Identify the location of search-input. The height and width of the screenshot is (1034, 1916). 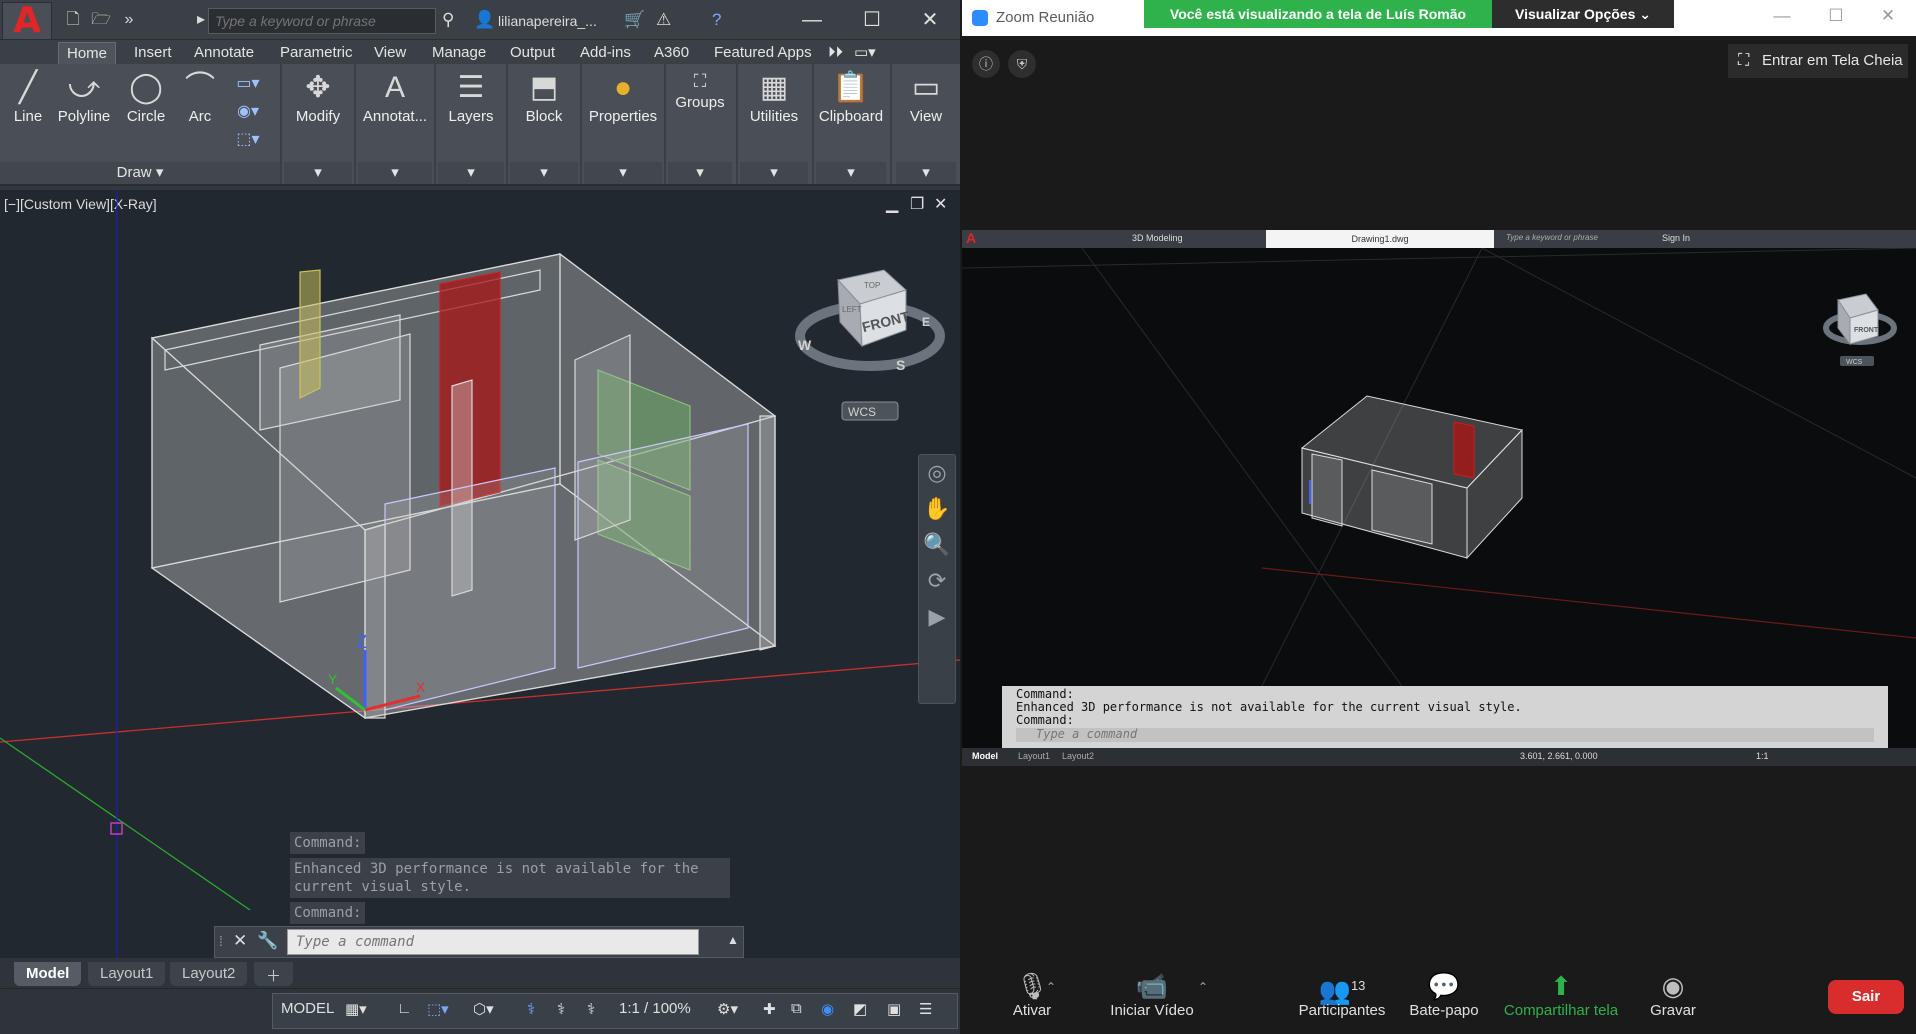
(322, 21).